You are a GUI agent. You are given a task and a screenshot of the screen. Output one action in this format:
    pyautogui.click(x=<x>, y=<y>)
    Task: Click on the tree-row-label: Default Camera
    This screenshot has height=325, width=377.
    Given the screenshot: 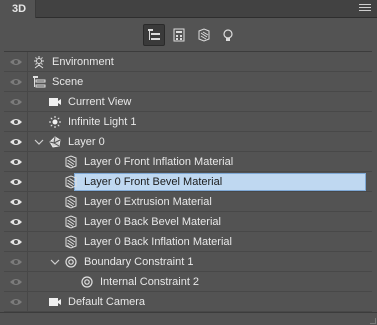 What is the action you would take?
    pyautogui.click(x=107, y=302)
    